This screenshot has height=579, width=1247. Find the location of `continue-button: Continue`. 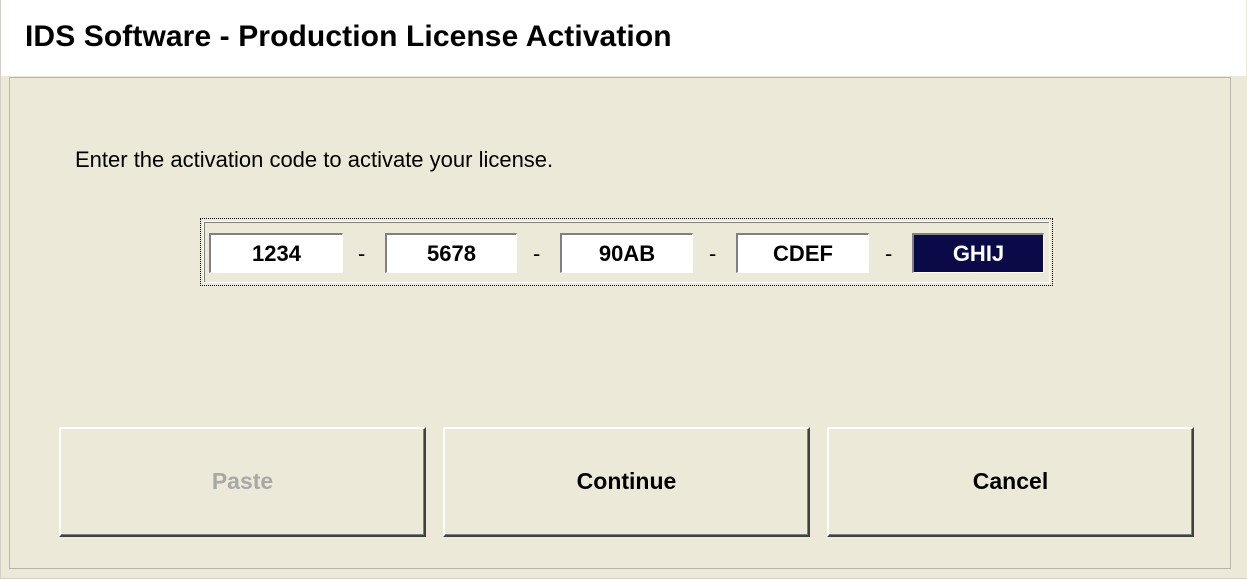

continue-button: Continue is located at coordinates (626, 482).